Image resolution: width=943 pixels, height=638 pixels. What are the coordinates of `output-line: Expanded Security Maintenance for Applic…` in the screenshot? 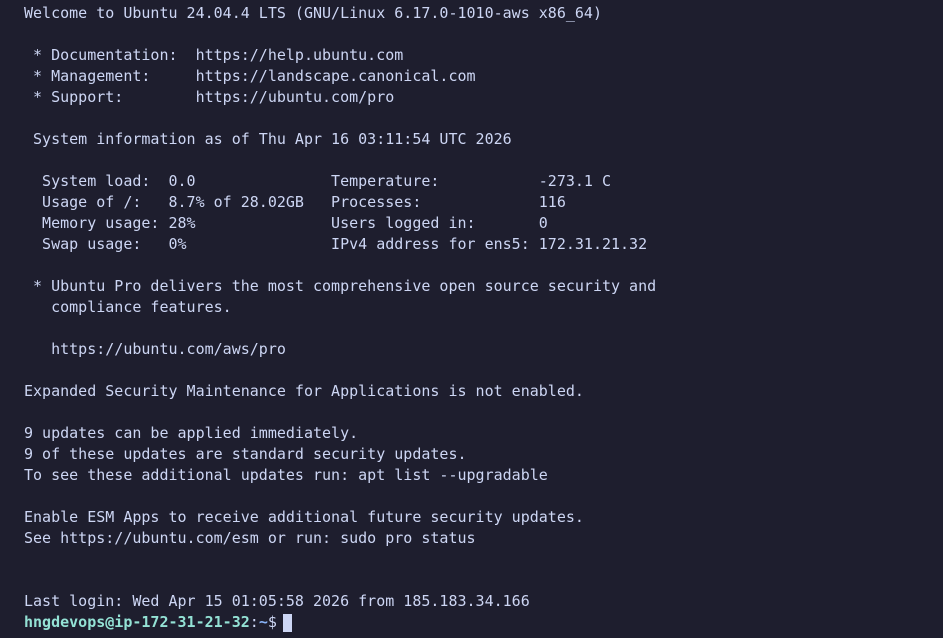 It's located at (304, 391).